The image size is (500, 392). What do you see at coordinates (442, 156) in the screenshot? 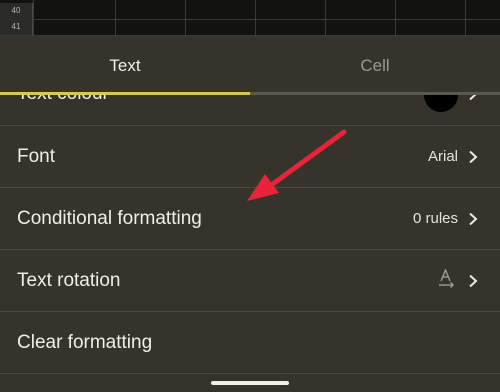
I see `font-value: Arial` at bounding box center [442, 156].